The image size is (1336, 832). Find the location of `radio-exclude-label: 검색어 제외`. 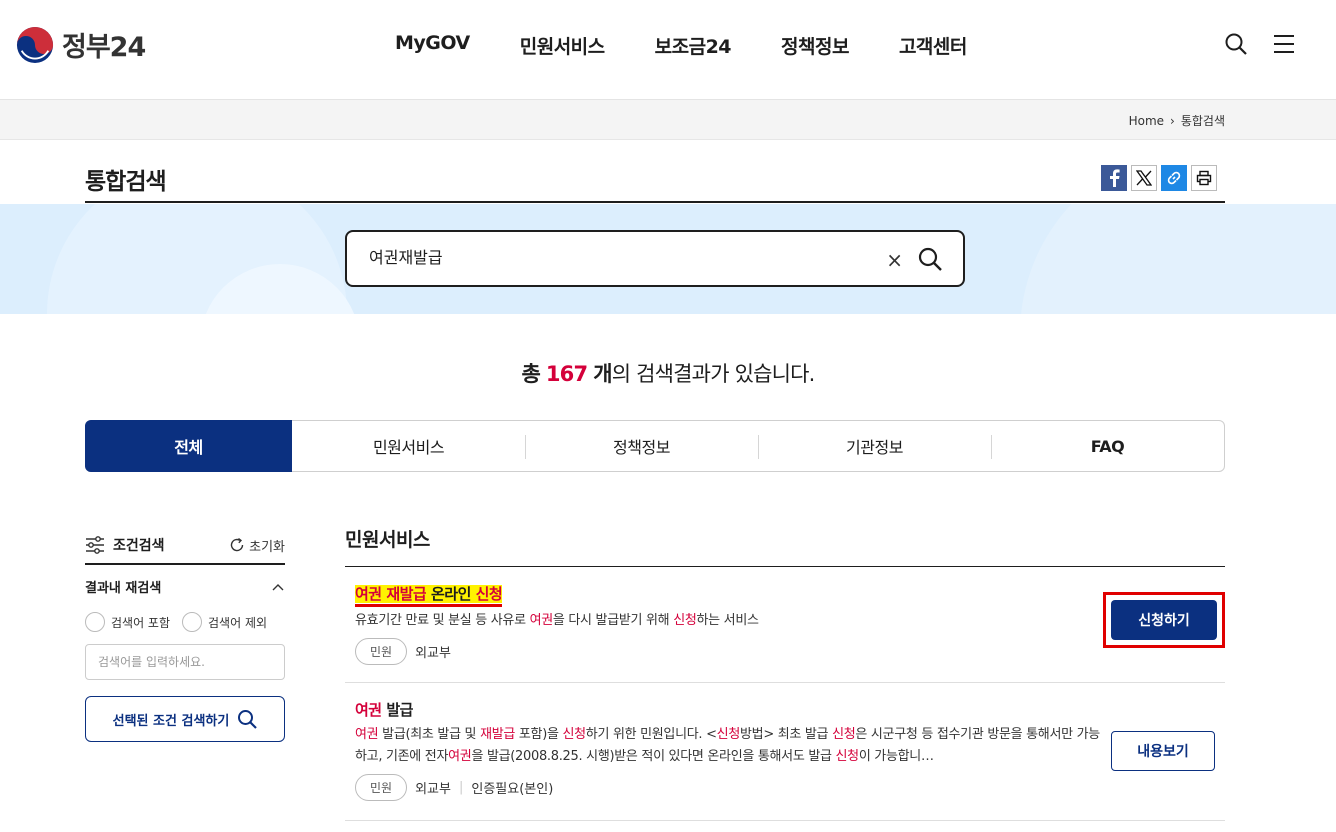

radio-exclude-label: 검색어 제외 is located at coordinates (238, 622).